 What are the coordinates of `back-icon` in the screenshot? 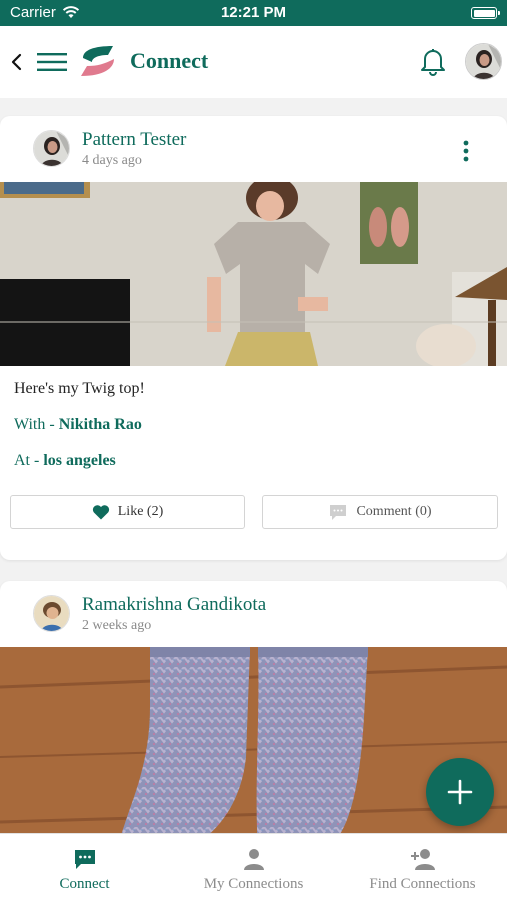 It's located at (17, 62).